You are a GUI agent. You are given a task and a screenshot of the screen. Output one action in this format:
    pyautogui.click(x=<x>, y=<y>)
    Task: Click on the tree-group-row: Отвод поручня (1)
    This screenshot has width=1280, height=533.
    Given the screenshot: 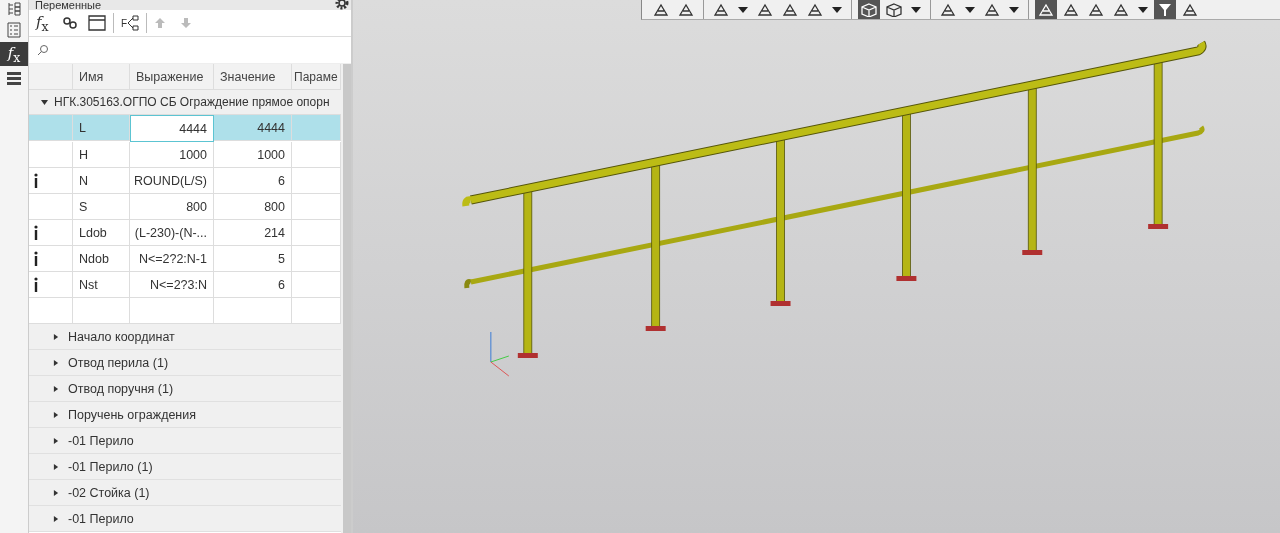 What is the action you would take?
    pyautogui.click(x=185, y=389)
    